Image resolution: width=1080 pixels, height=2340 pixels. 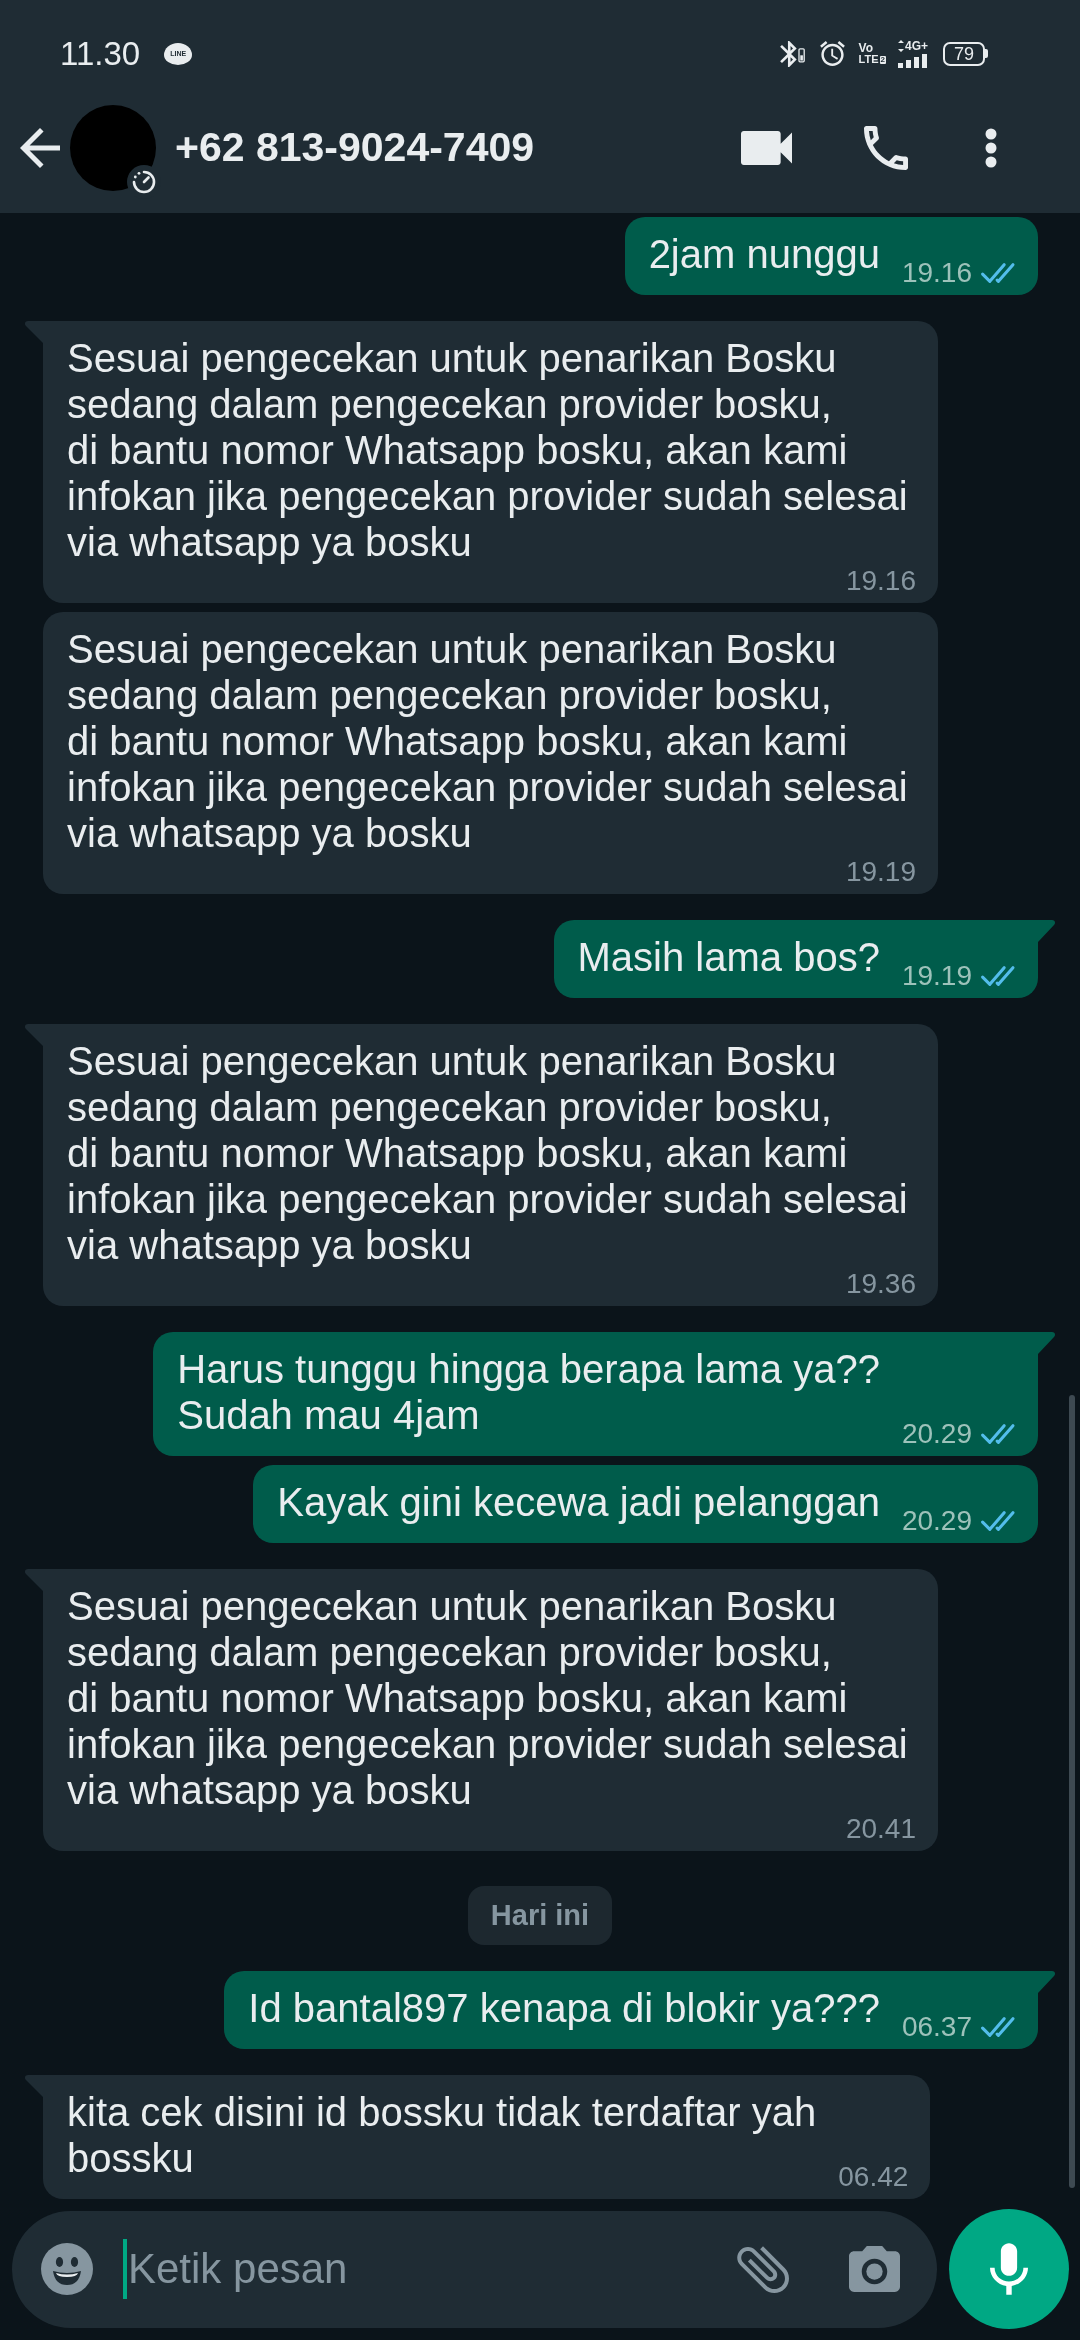 What do you see at coordinates (764, 254) in the screenshot?
I see `message-text: 2jam nunggu` at bounding box center [764, 254].